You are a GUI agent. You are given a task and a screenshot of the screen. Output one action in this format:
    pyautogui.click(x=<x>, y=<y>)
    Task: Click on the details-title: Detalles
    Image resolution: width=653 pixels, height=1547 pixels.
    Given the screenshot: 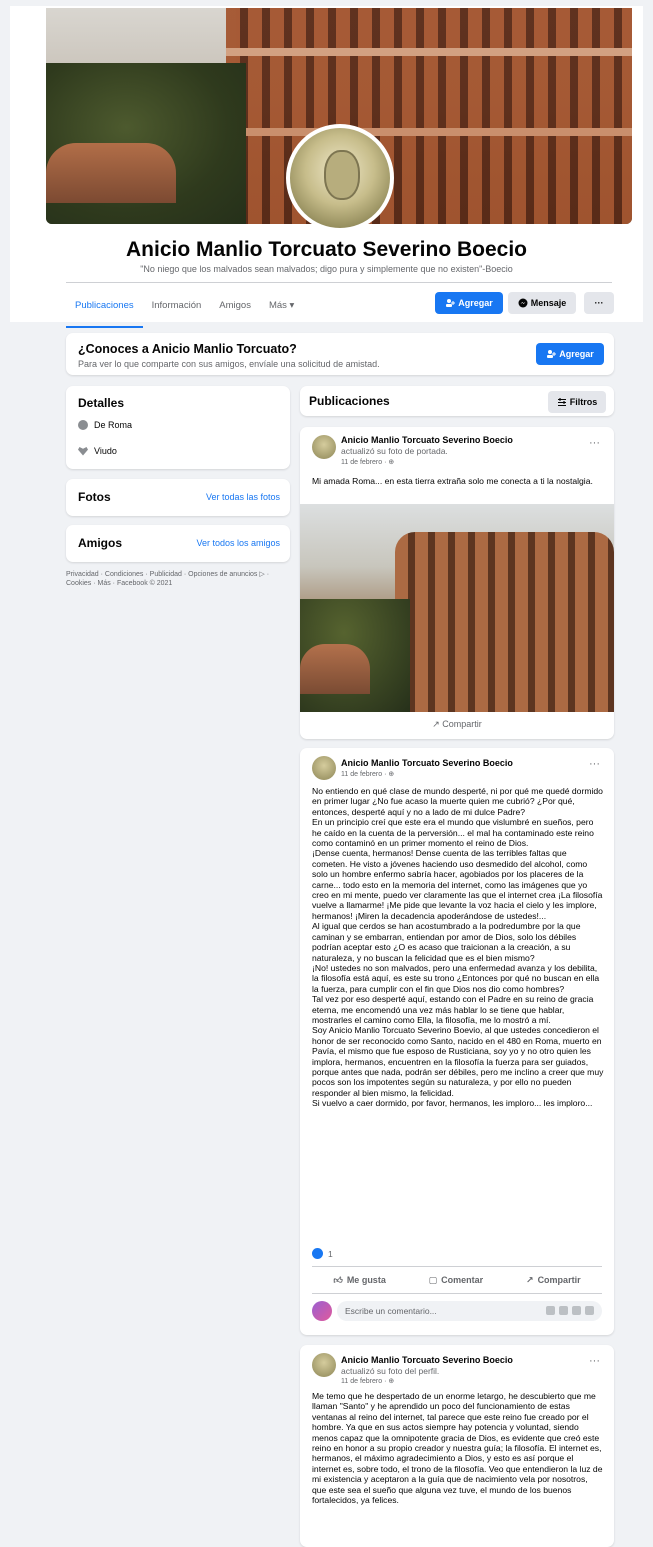 What is the action you would take?
    pyautogui.click(x=101, y=403)
    